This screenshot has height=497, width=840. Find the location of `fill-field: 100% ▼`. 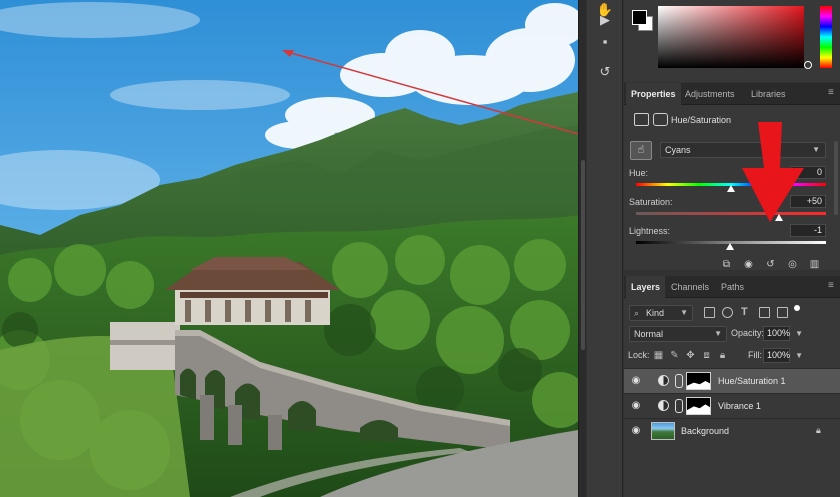

fill-field: 100% ▼ is located at coordinates (783, 355).